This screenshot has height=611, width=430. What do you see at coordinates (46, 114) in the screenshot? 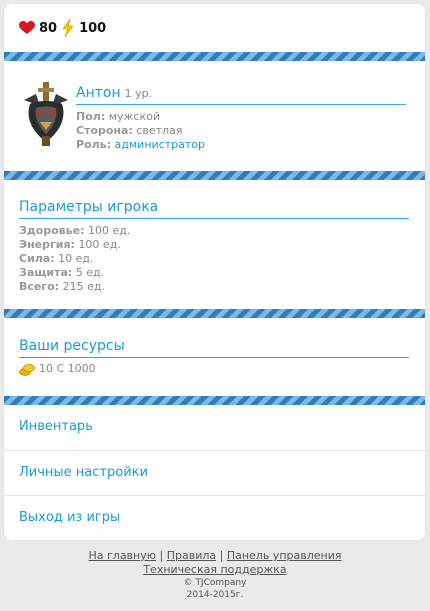
I see `avatar` at bounding box center [46, 114].